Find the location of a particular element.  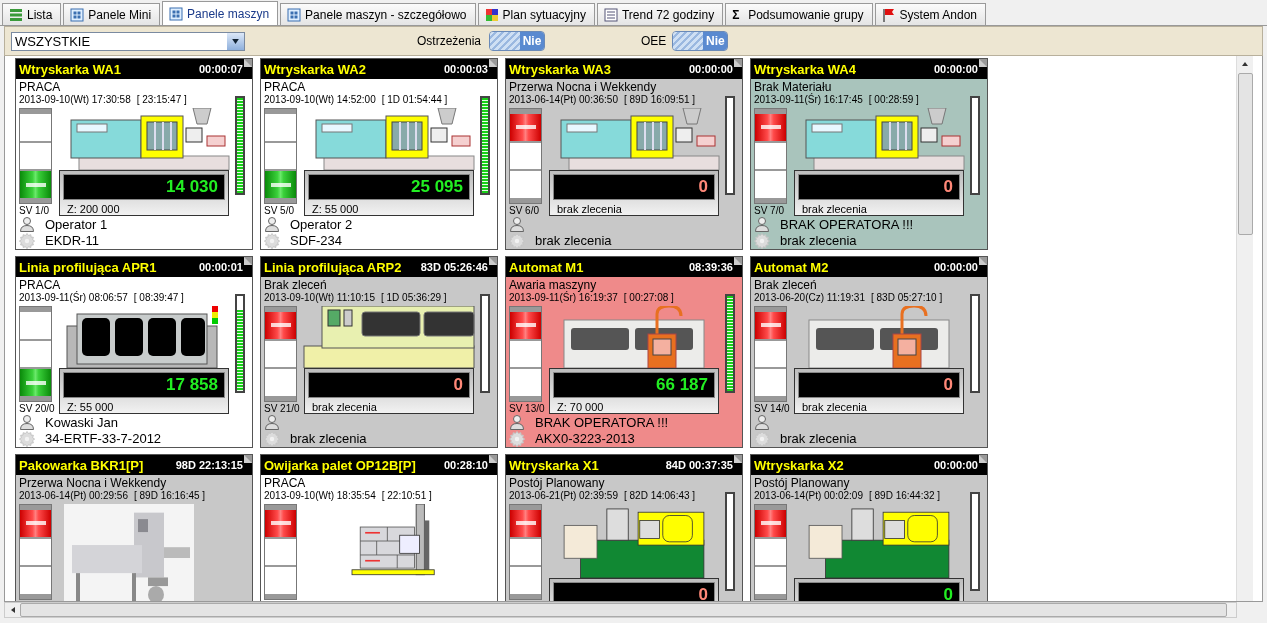

timestamp: 2013-09-11(Śr) 16:19:37 is located at coordinates (563, 298).